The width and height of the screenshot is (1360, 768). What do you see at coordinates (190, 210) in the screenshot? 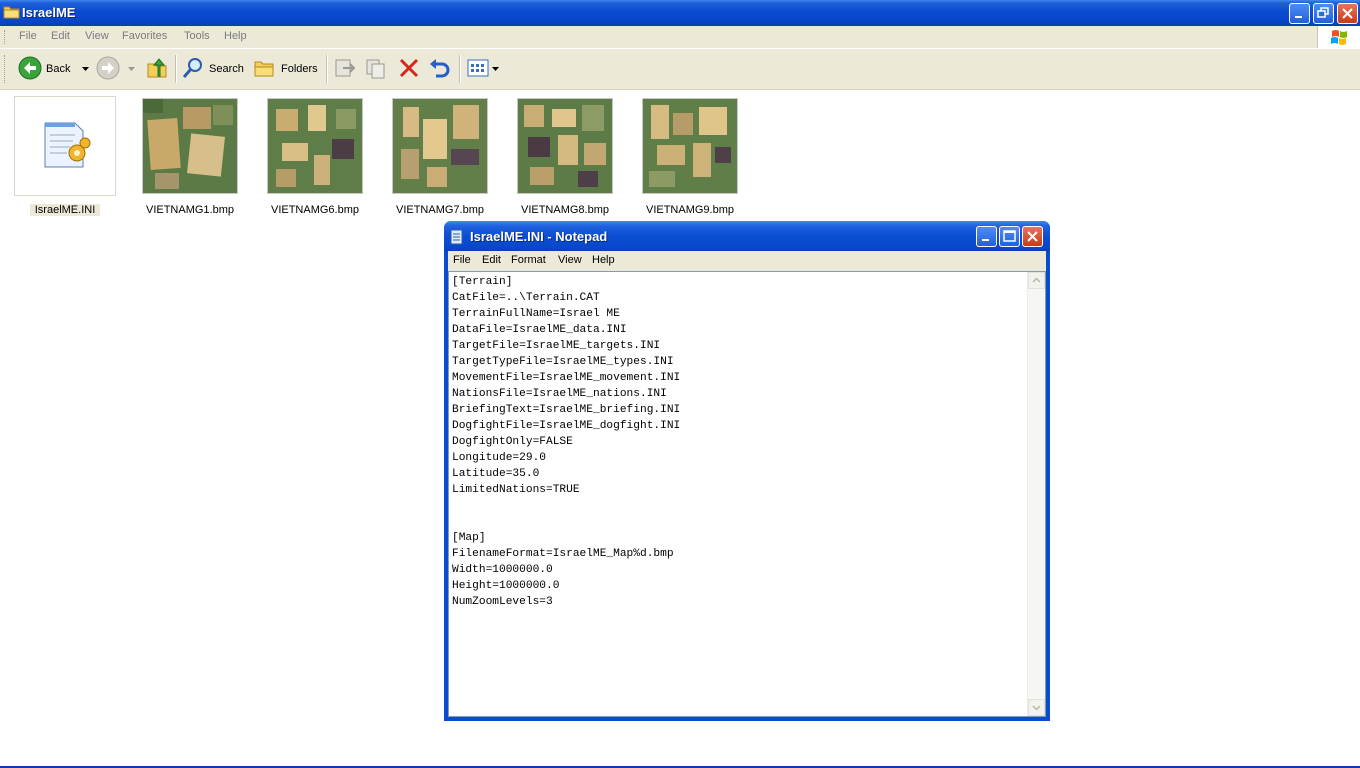
I see `file-name: VIETNAMG1.bmp` at bounding box center [190, 210].